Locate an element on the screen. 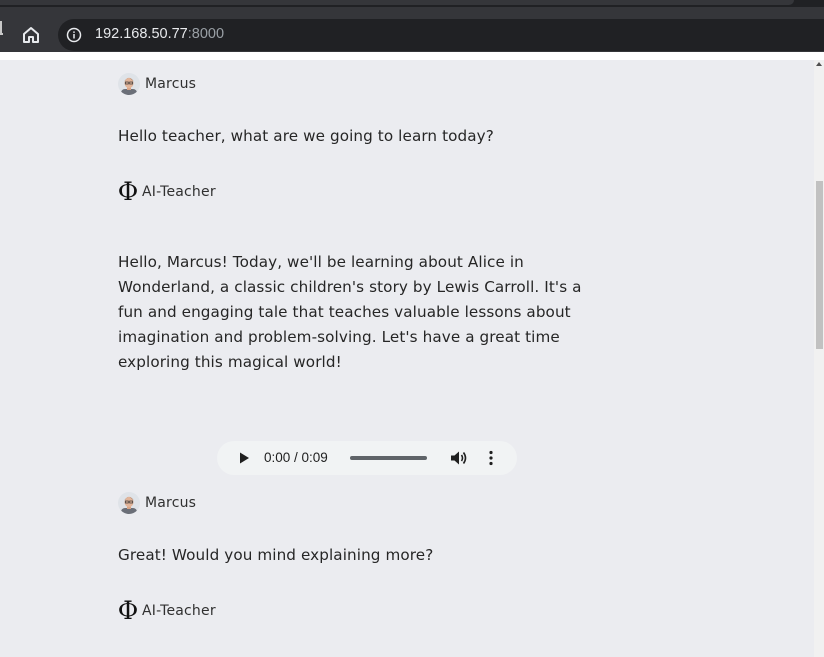  message-text-user: Great! Would you mind explaining more? is located at coordinates (276, 555).